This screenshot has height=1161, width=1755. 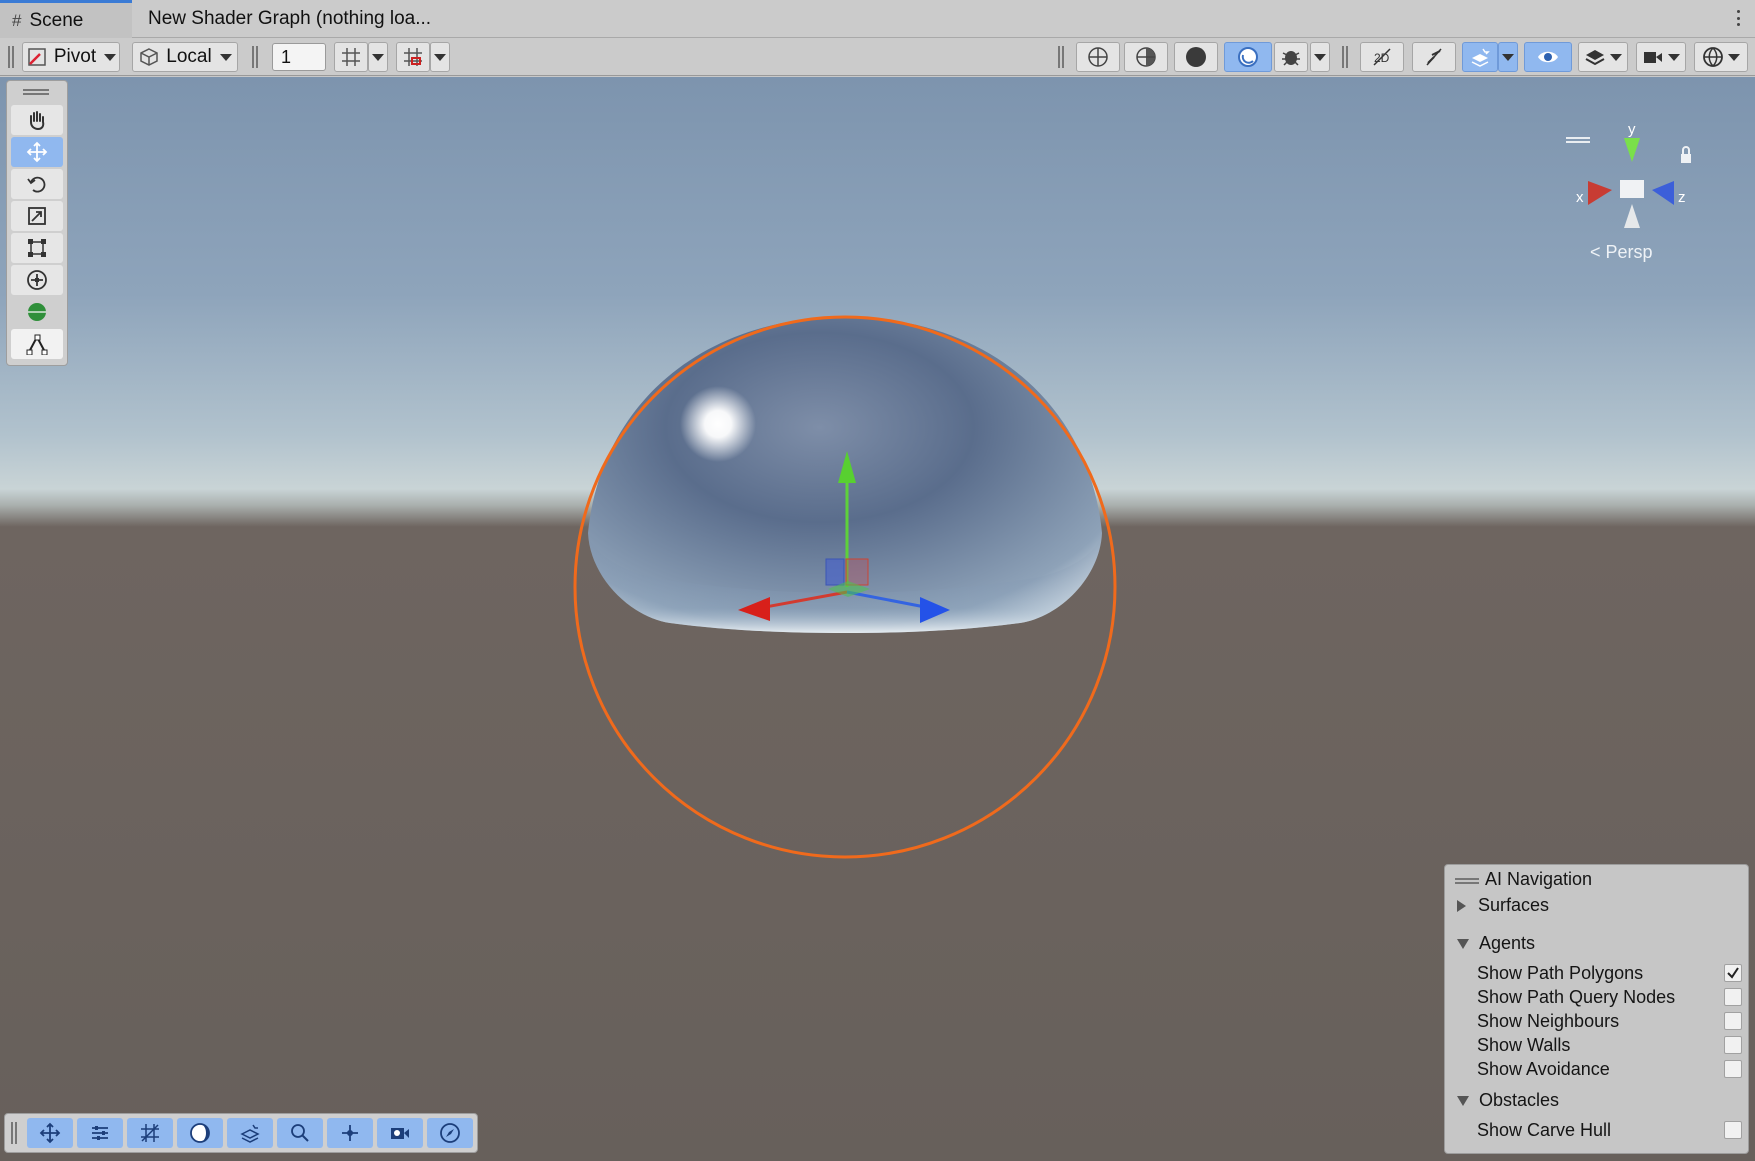 What do you see at coordinates (1609, 1021) in the screenshot?
I see `show-neighbours-row: Show Neighbours` at bounding box center [1609, 1021].